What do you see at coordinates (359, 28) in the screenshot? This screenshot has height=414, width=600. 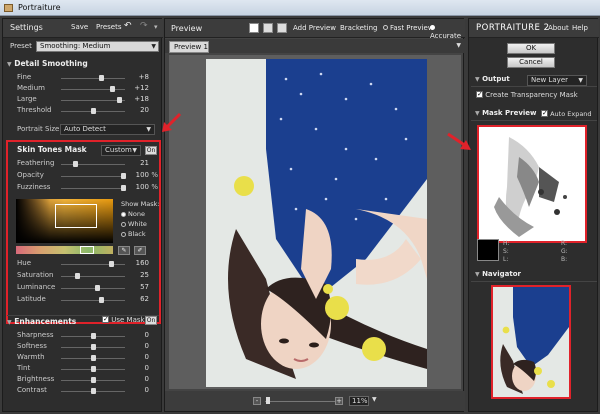 I see `bracketing-button: Bracketing` at bounding box center [359, 28].